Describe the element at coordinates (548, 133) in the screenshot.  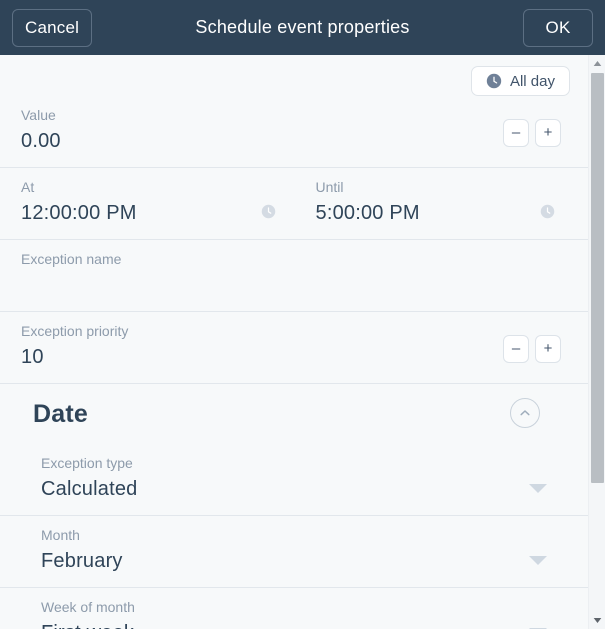
I see `value-increment-button: +` at that location.